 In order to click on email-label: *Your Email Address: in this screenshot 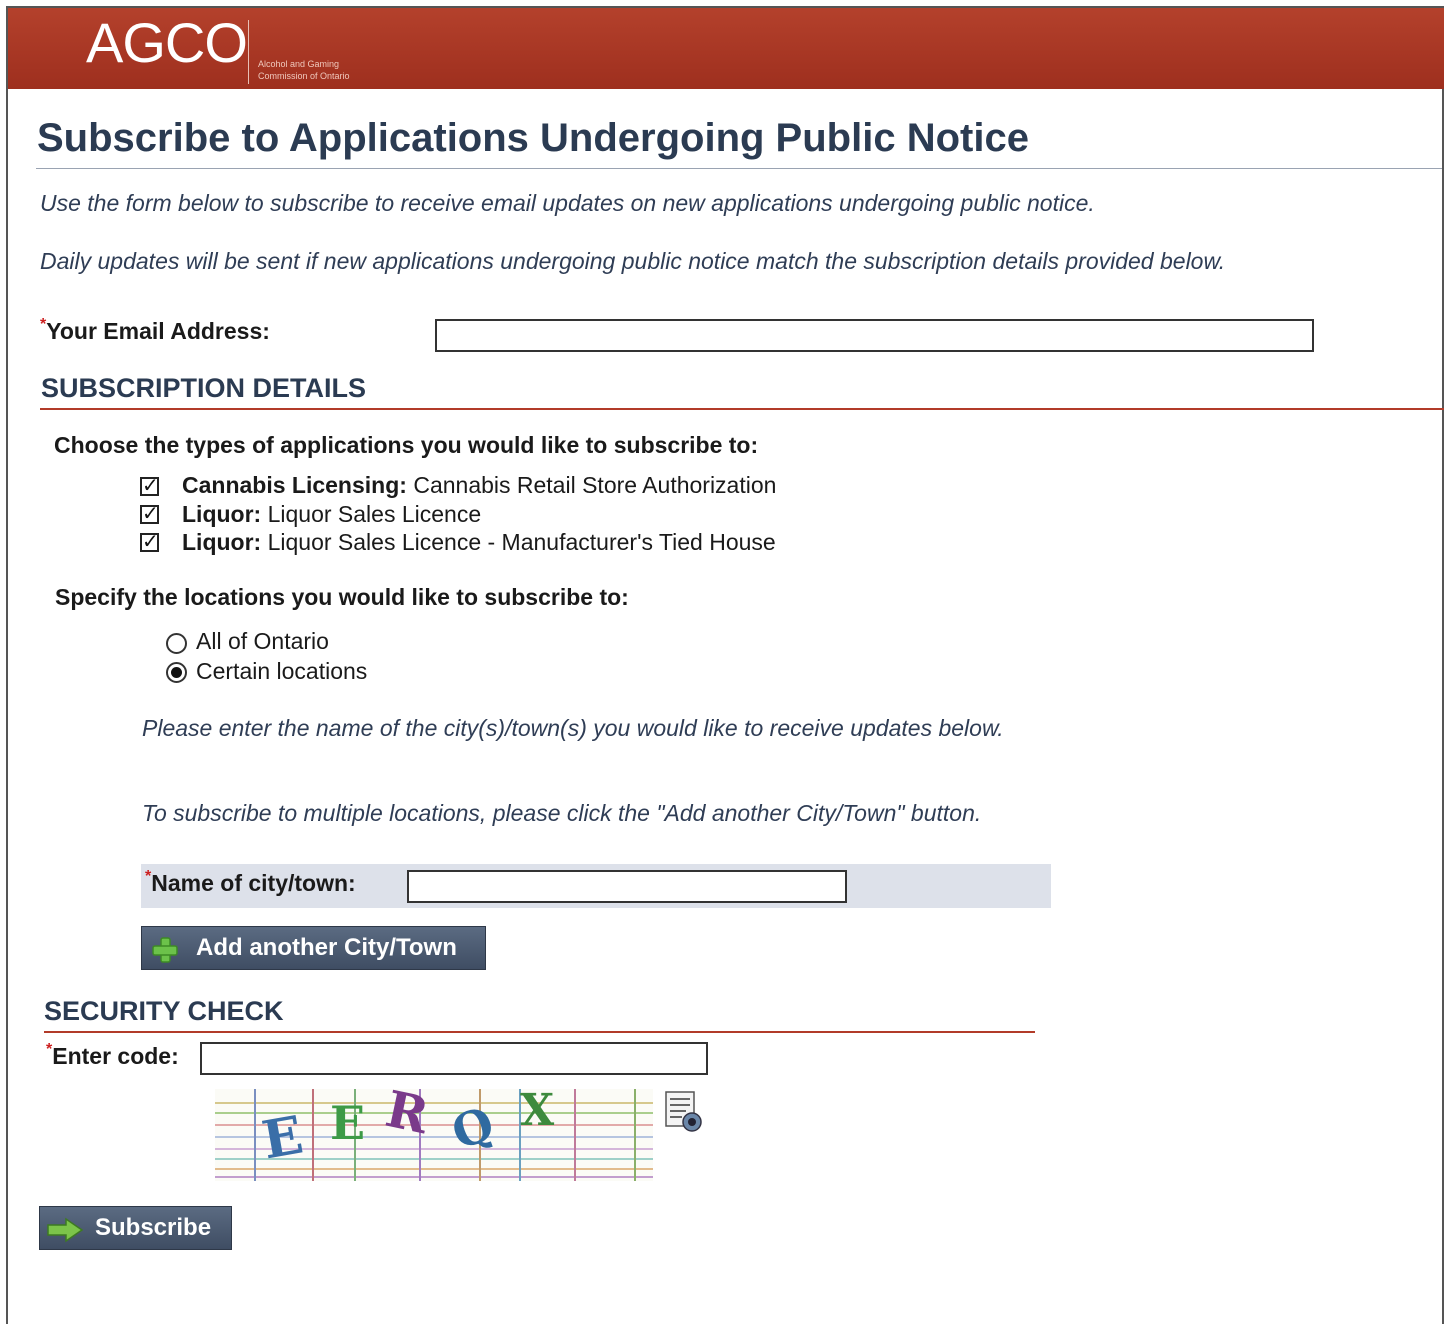, I will do `click(155, 330)`.